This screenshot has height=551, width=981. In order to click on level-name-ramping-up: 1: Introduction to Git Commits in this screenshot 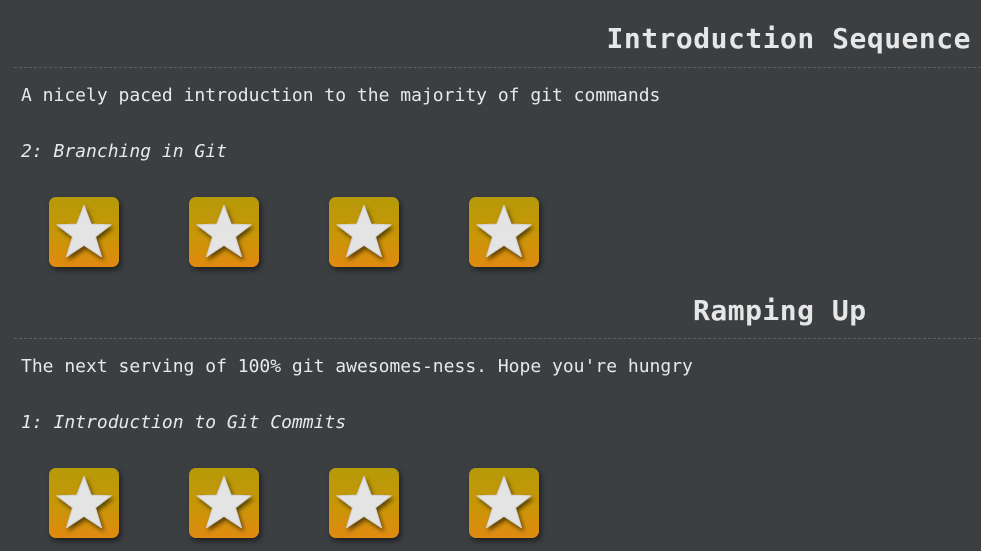, I will do `click(184, 422)`.